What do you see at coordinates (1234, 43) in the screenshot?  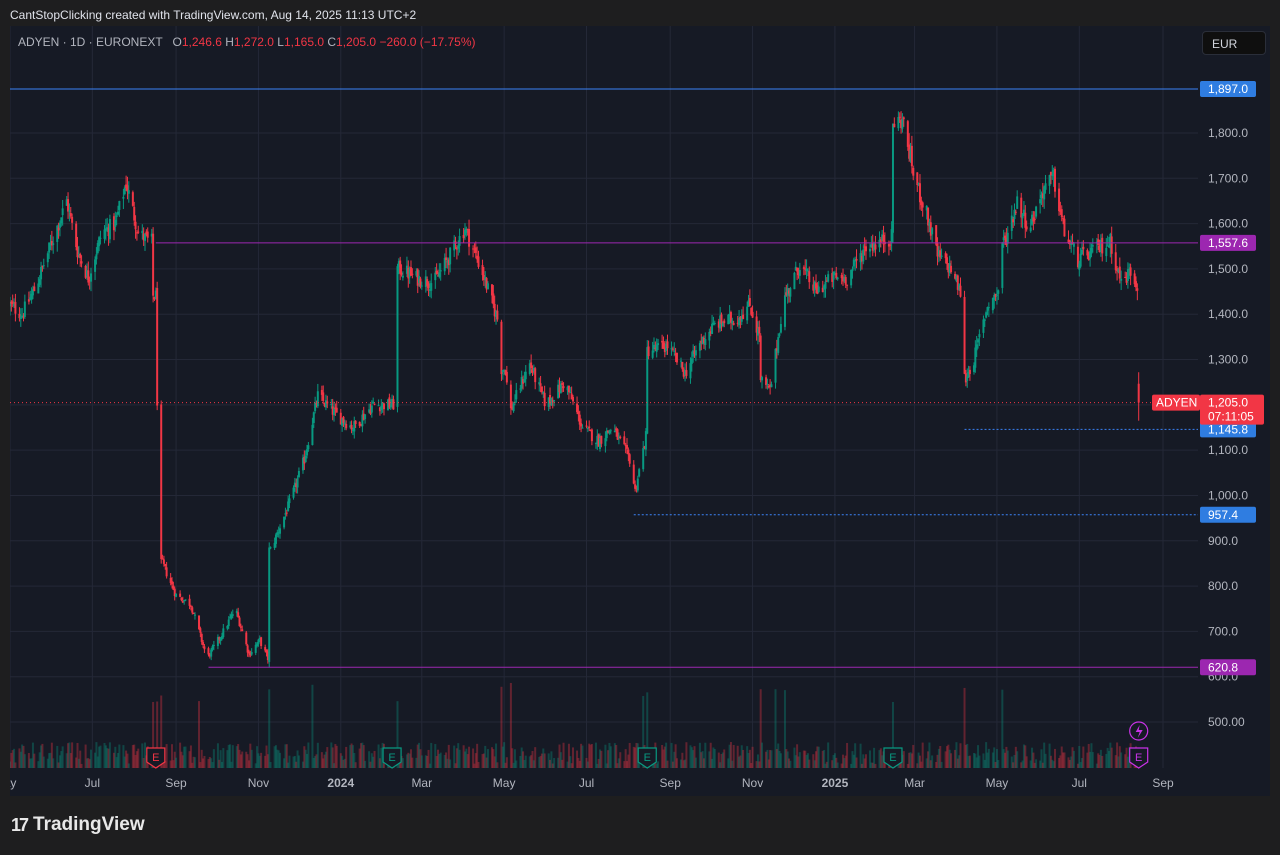 I see `currency-selector: EUR` at bounding box center [1234, 43].